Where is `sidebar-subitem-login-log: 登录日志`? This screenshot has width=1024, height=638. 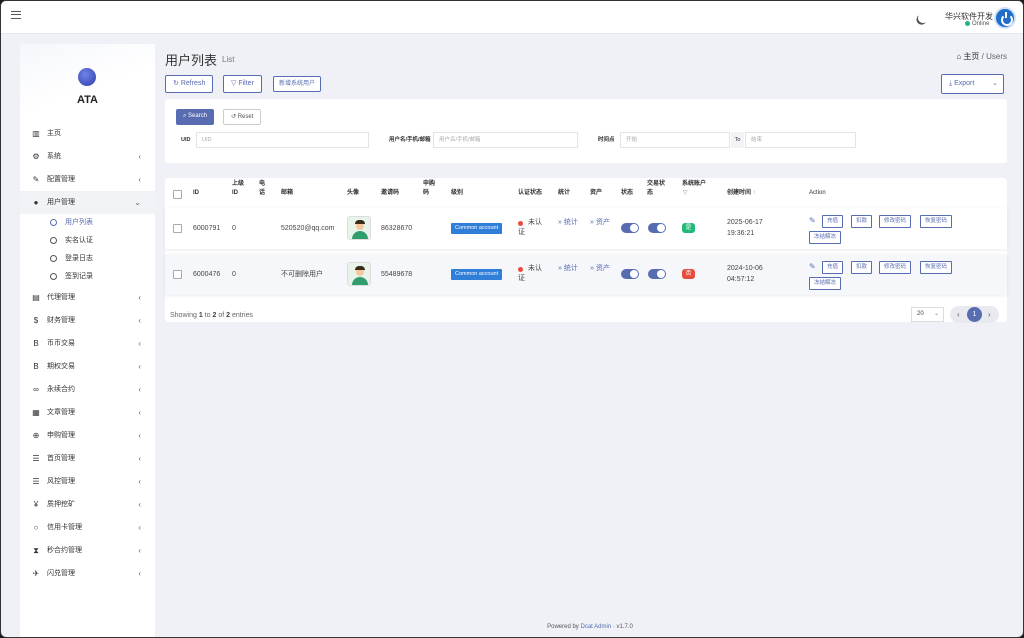
sidebar-subitem-login-log: 登录日志 is located at coordinates (87, 259).